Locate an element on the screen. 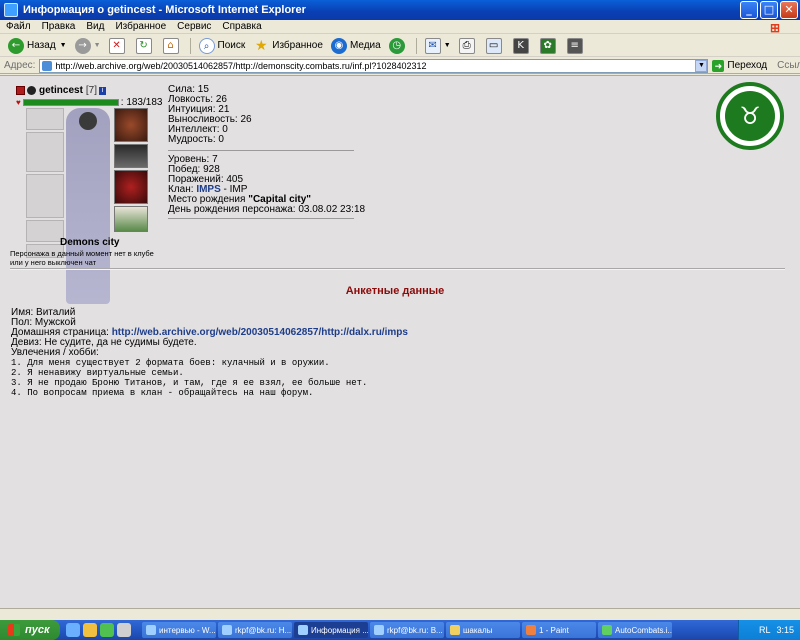  stop-icon: ✕ is located at coordinates (116, 45).